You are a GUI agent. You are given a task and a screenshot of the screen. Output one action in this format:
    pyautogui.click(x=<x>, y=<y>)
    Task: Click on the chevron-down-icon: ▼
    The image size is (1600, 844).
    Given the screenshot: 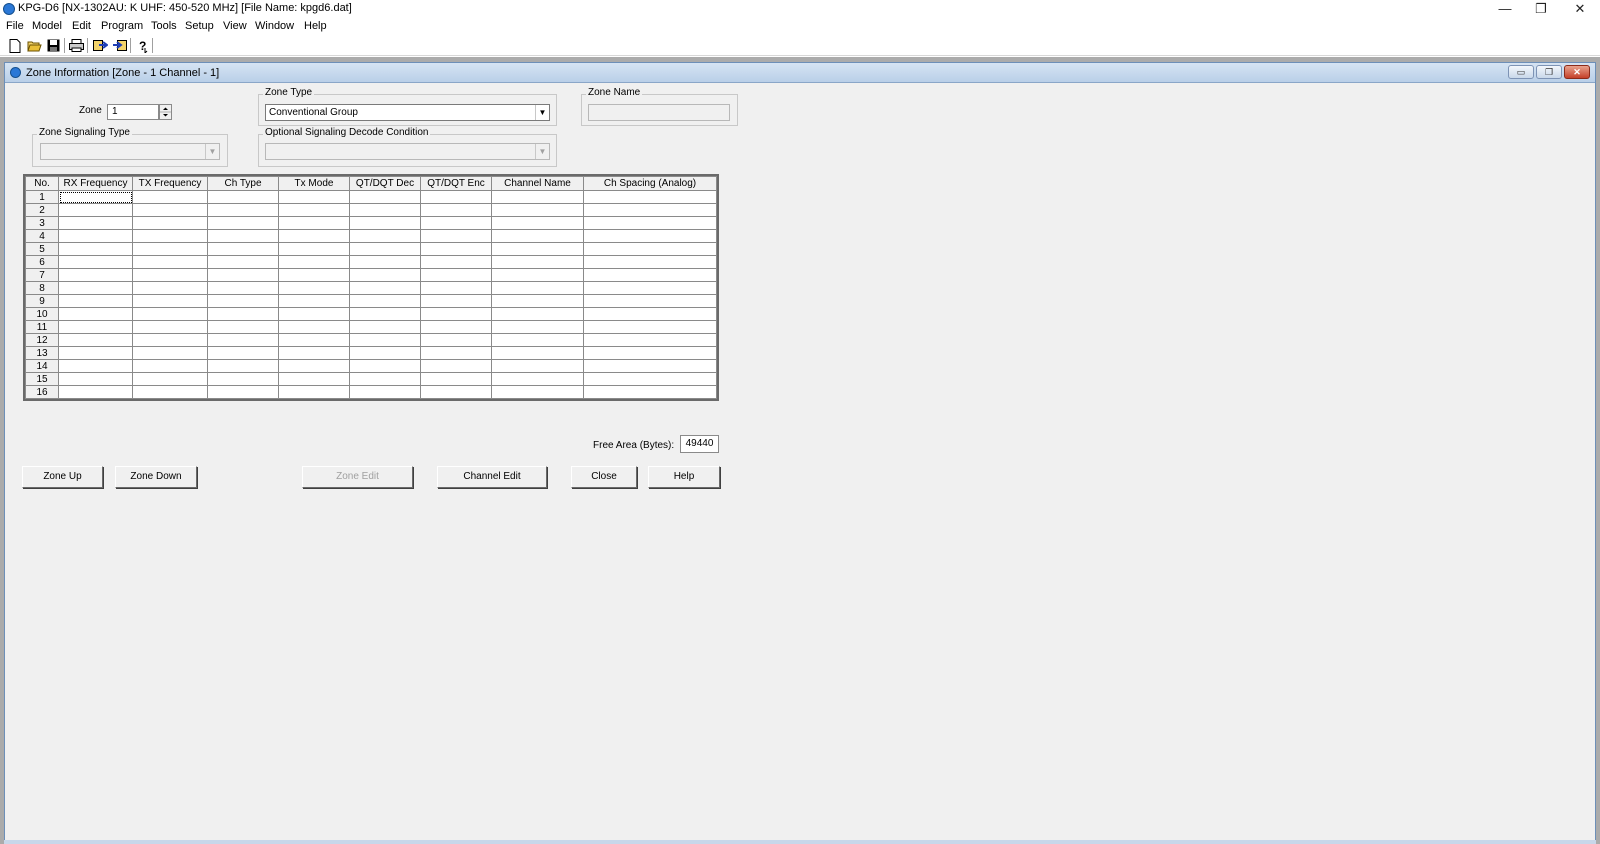 What is the action you would take?
    pyautogui.click(x=542, y=151)
    